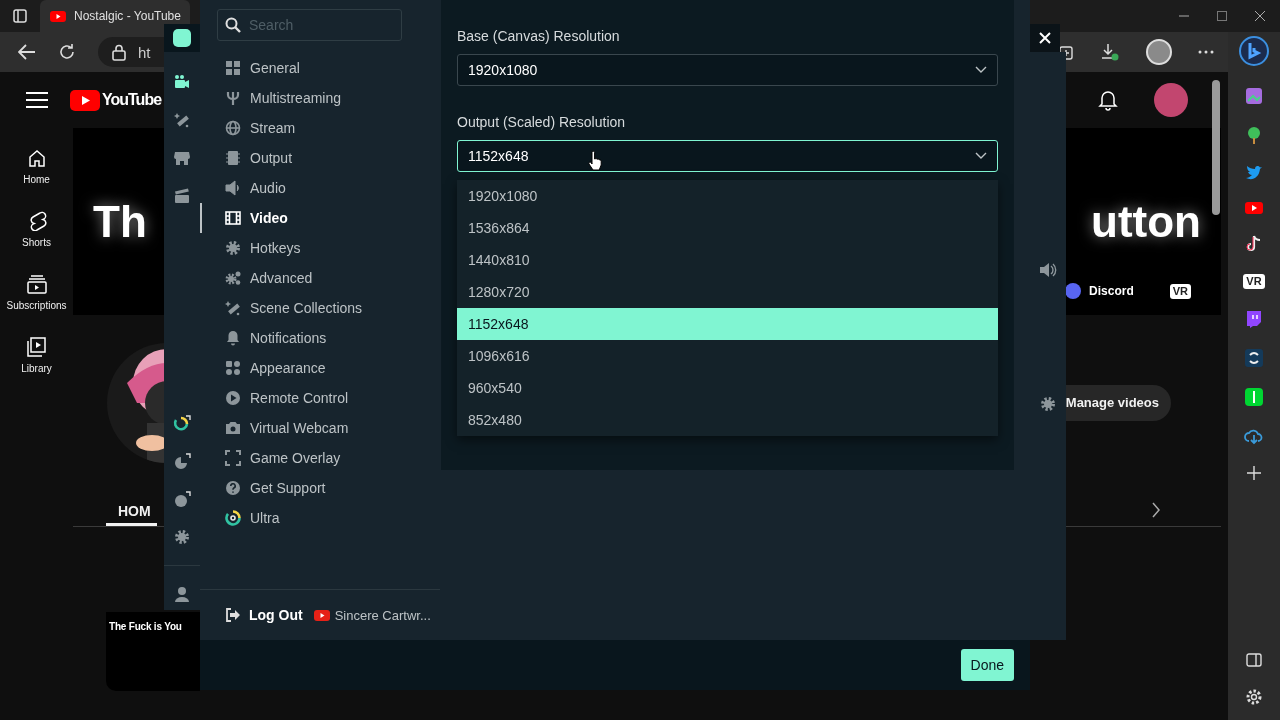 This screenshot has width=1280, height=720. Describe the element at coordinates (182, 158) in the screenshot. I see `store-icon` at that location.